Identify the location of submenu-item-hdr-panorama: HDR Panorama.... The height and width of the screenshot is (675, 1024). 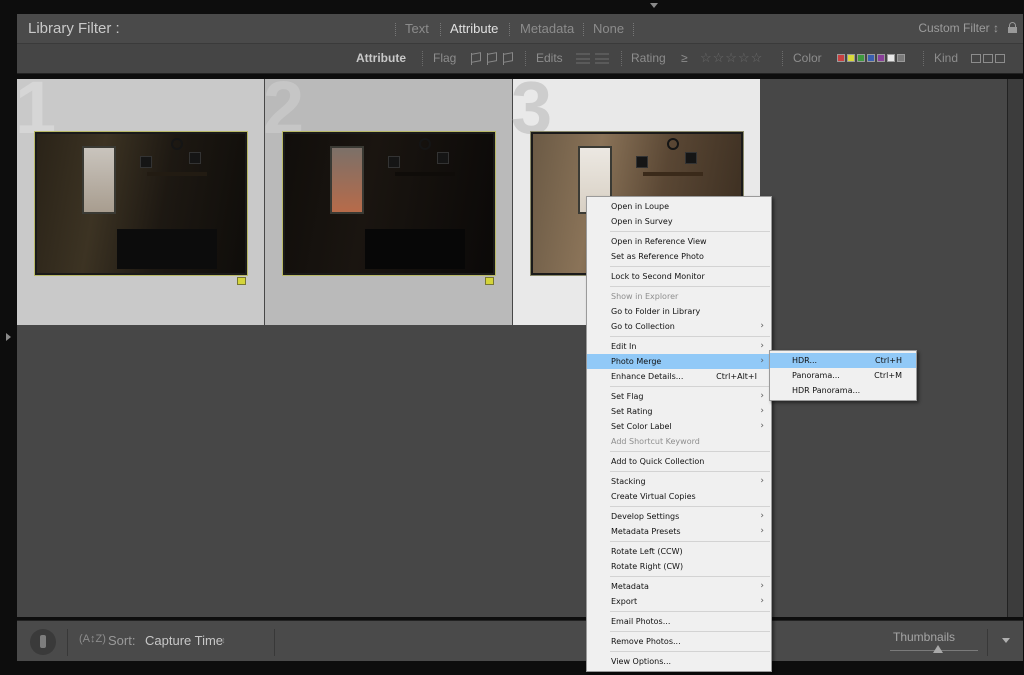
(843, 390).